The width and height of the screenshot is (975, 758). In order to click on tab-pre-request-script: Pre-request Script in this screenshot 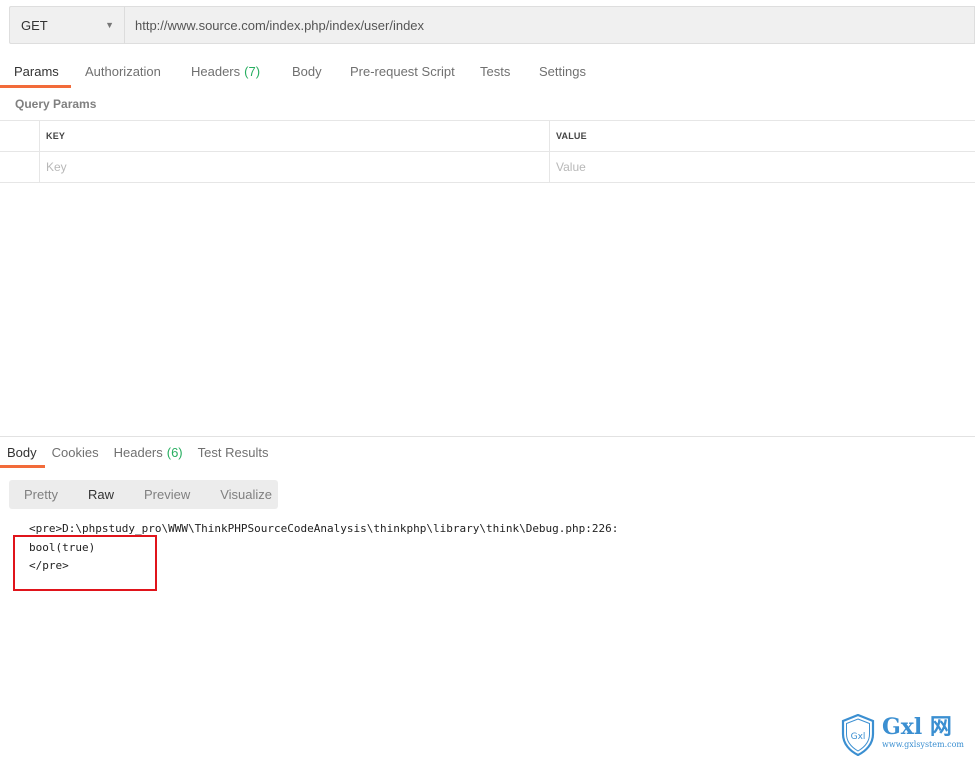, I will do `click(401, 72)`.